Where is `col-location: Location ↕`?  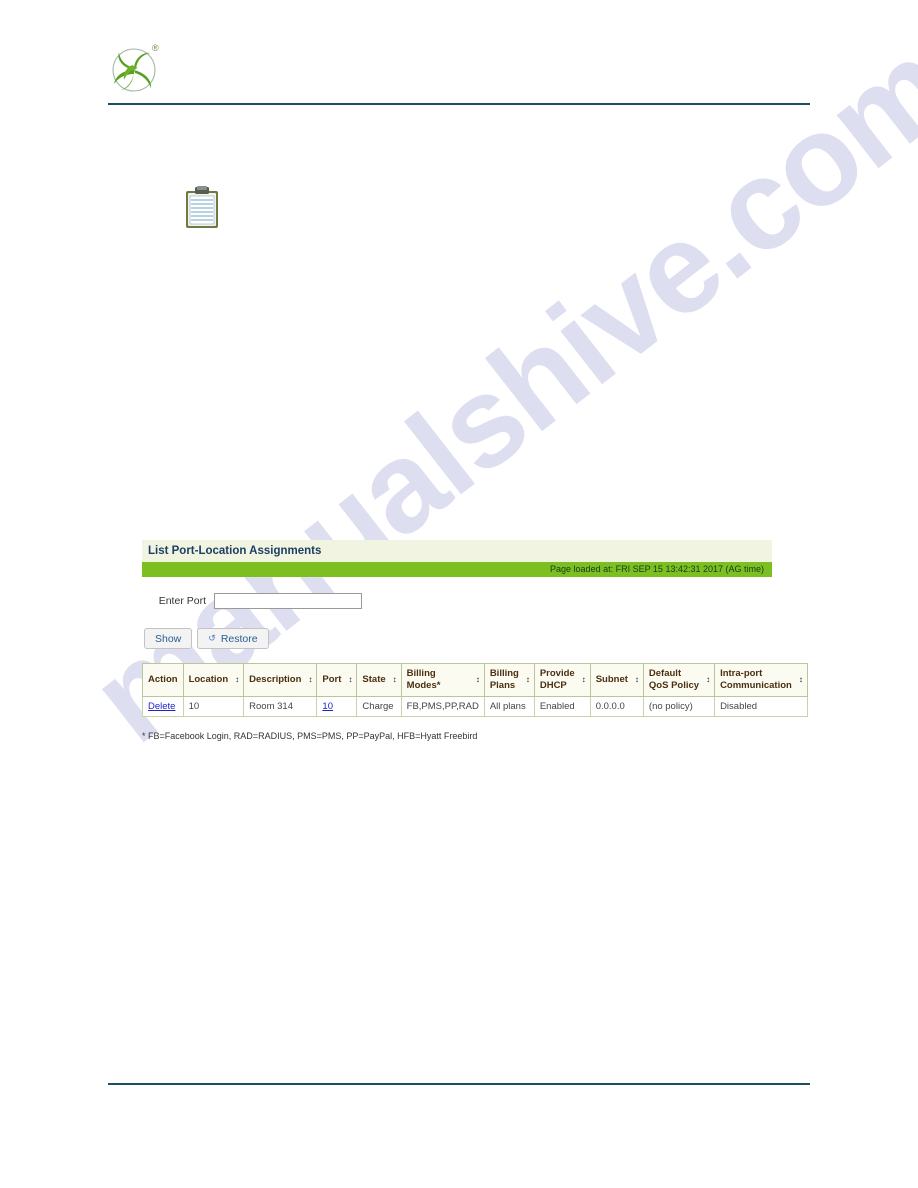 col-location: Location ↕ is located at coordinates (213, 680).